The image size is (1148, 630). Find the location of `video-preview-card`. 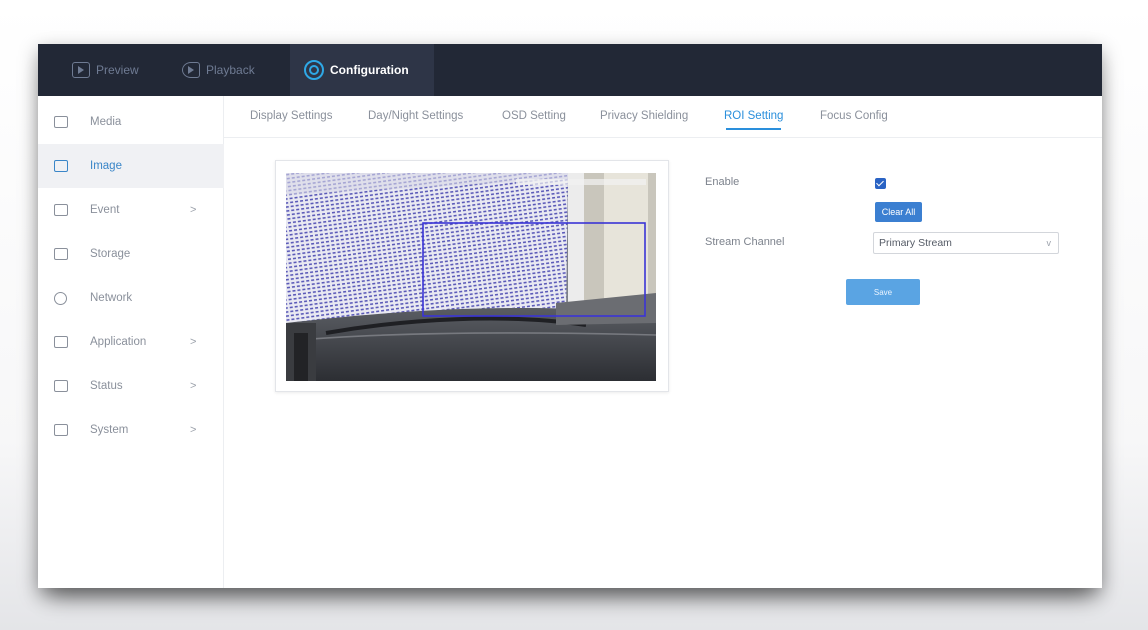

video-preview-card is located at coordinates (472, 276).